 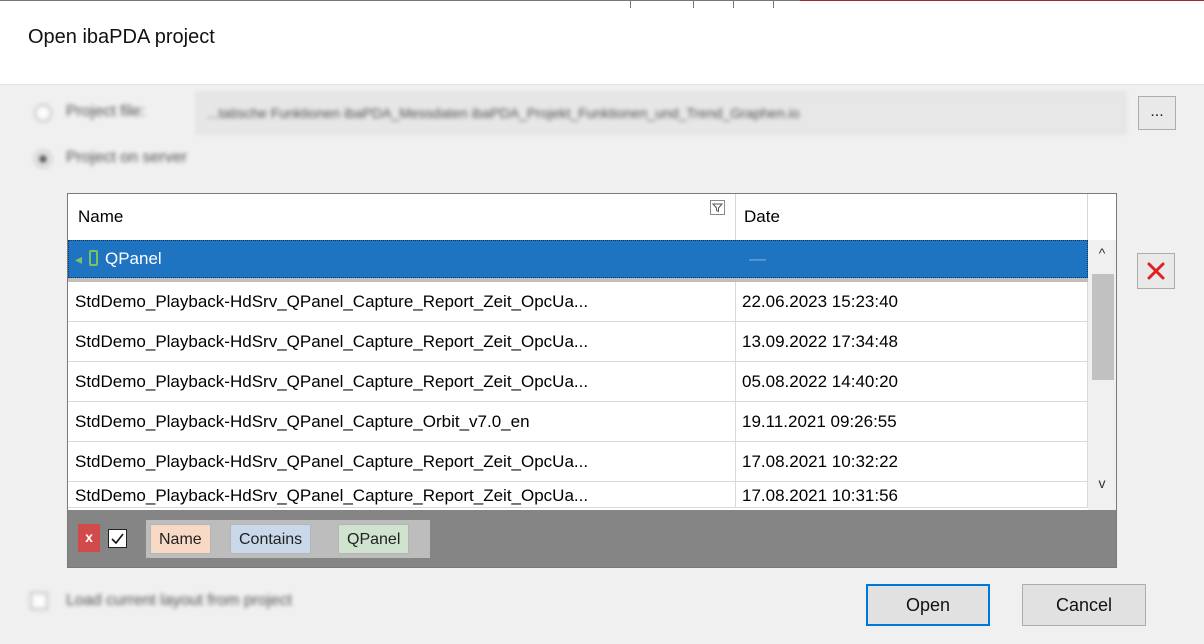 What do you see at coordinates (180, 539) in the screenshot?
I see `filter-field-chip: Name` at bounding box center [180, 539].